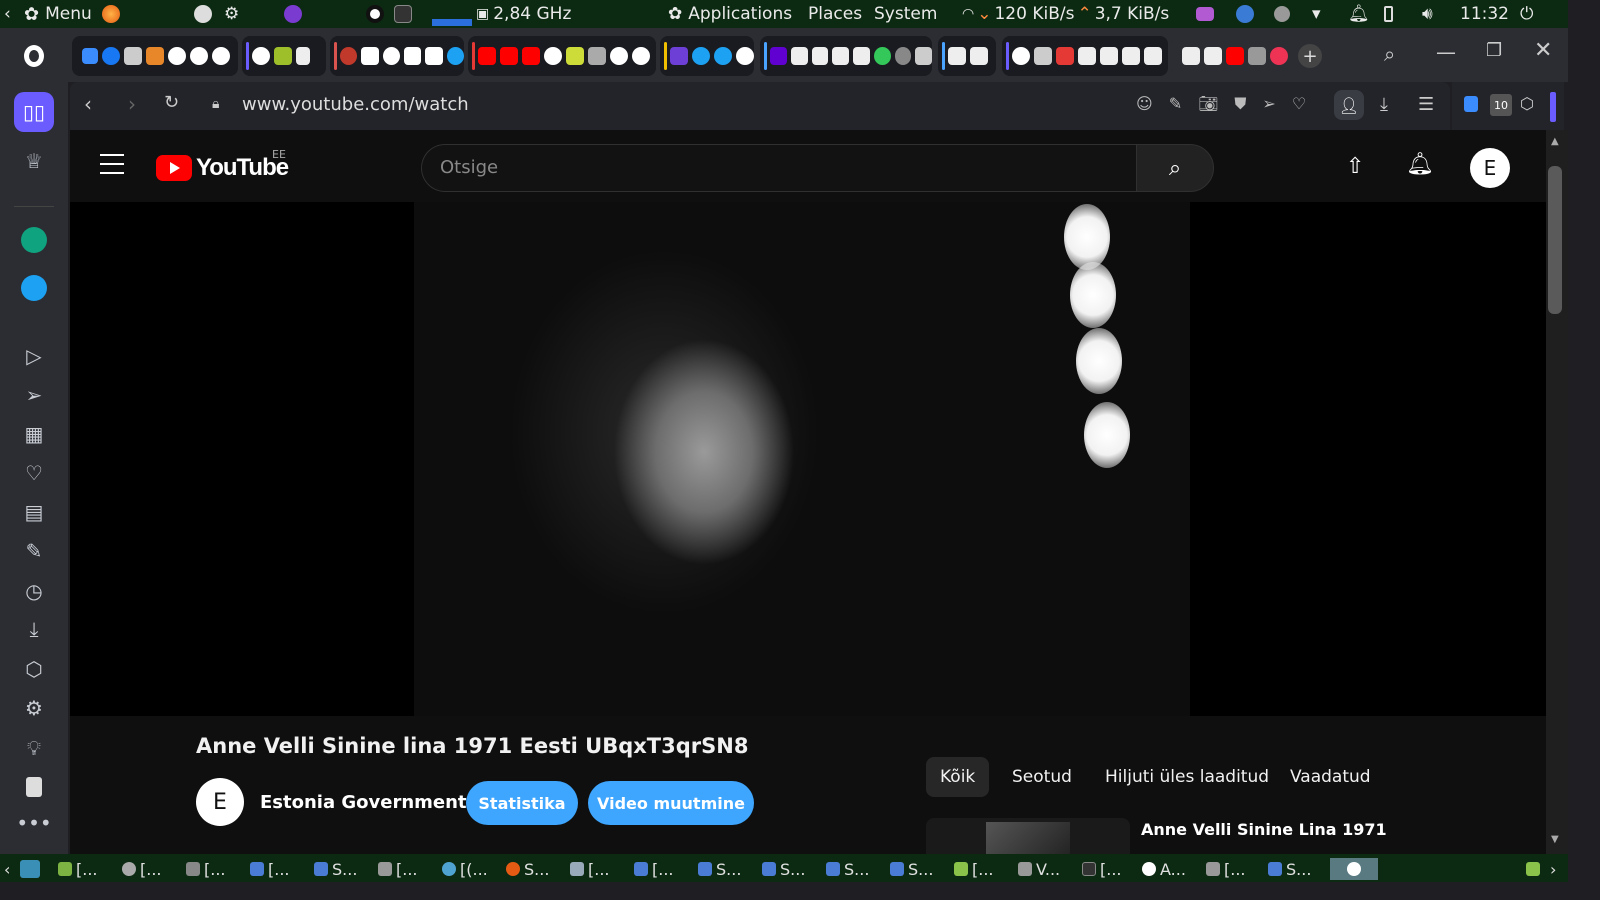 Image resolution: width=1600 pixels, height=900 pixels. Describe the element at coordinates (1355, 166) in the screenshot. I see `upload-button: ⇧` at that location.